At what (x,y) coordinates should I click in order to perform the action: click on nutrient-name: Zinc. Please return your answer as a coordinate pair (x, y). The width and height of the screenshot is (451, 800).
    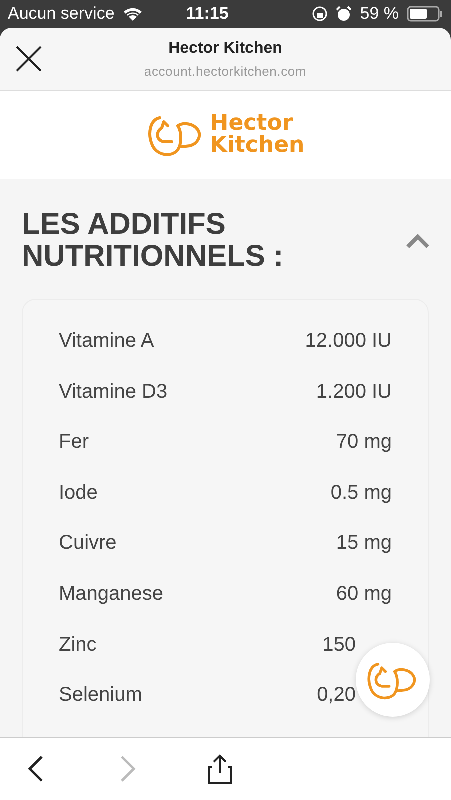
    Looking at the image, I should click on (78, 645).